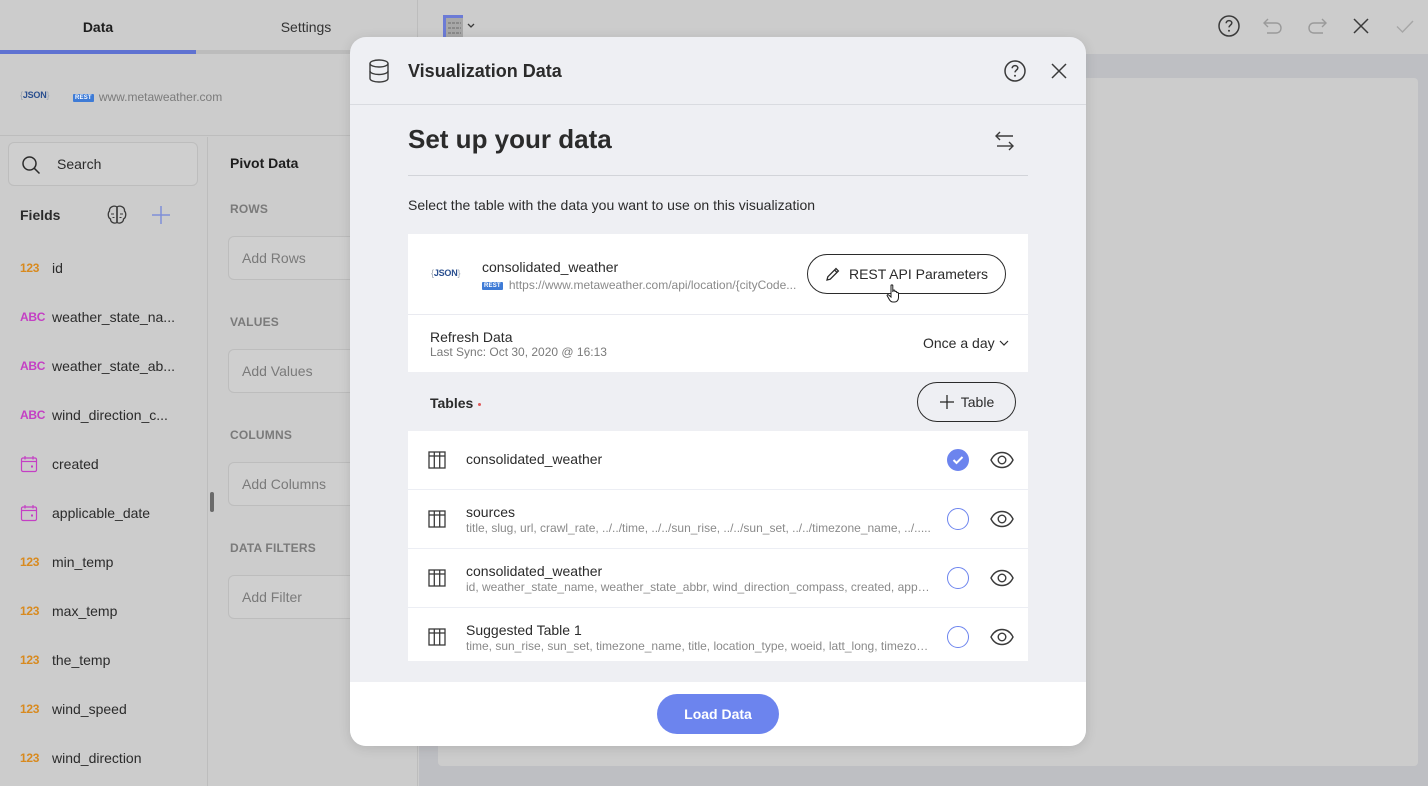 This screenshot has height=786, width=1428. What do you see at coordinates (254, 322) in the screenshot?
I see `pivot-section-values: VALUES` at bounding box center [254, 322].